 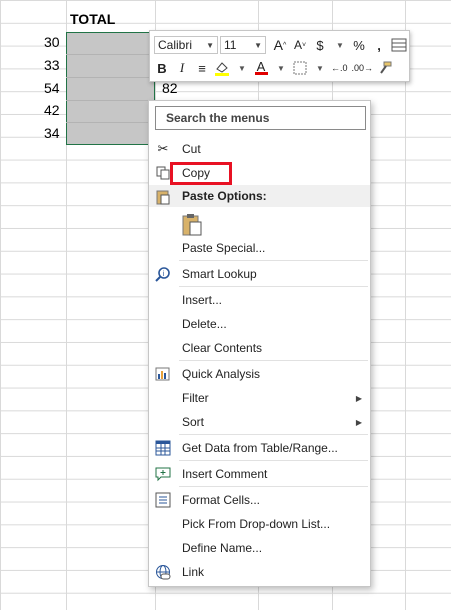 I want to click on italic-button: I, so click(x=182, y=68).